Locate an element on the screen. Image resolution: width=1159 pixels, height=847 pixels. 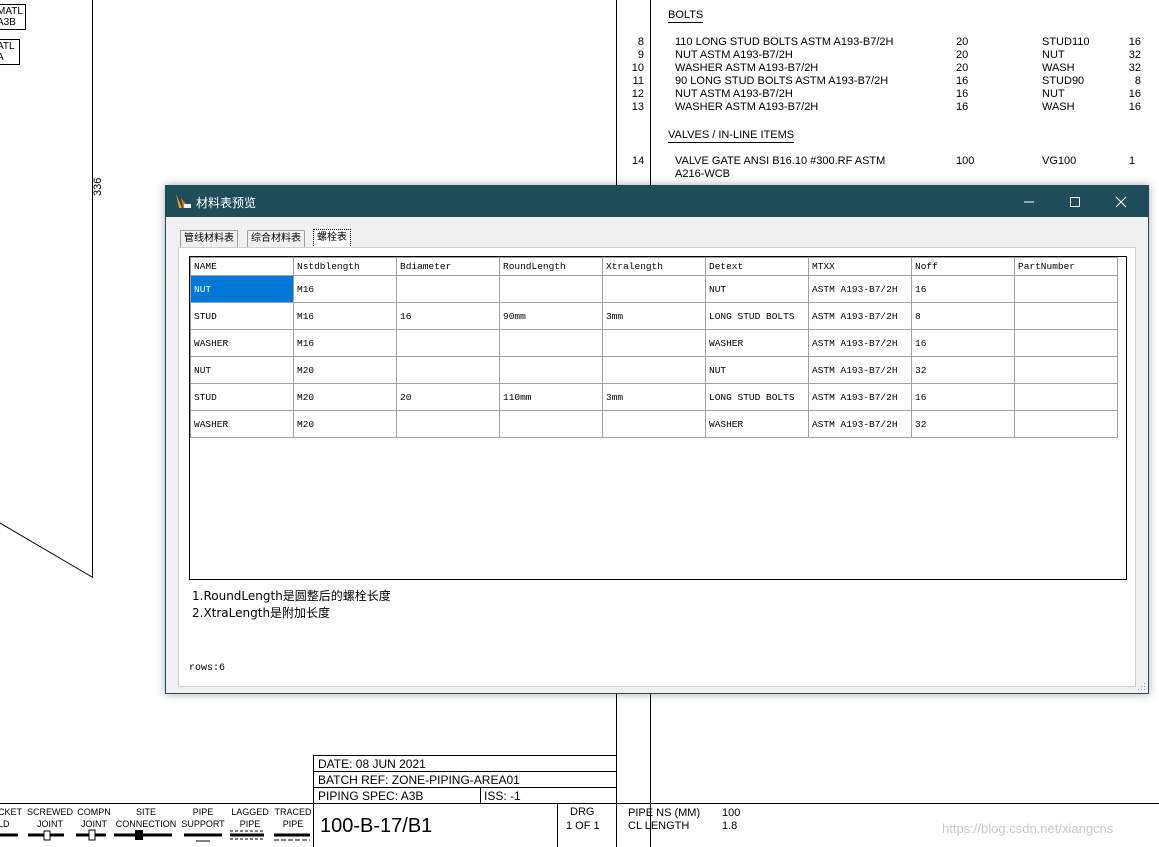
column-header: Noff is located at coordinates (963, 266).